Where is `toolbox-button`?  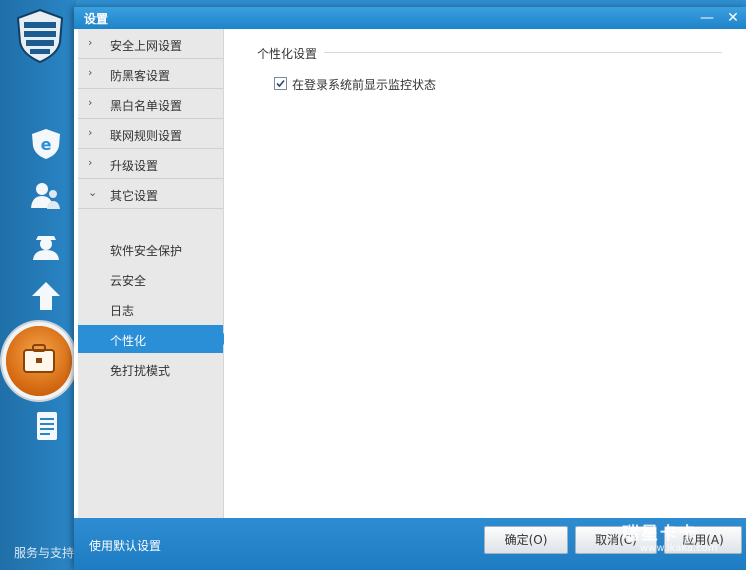 toolbox-button is located at coordinates (39, 361).